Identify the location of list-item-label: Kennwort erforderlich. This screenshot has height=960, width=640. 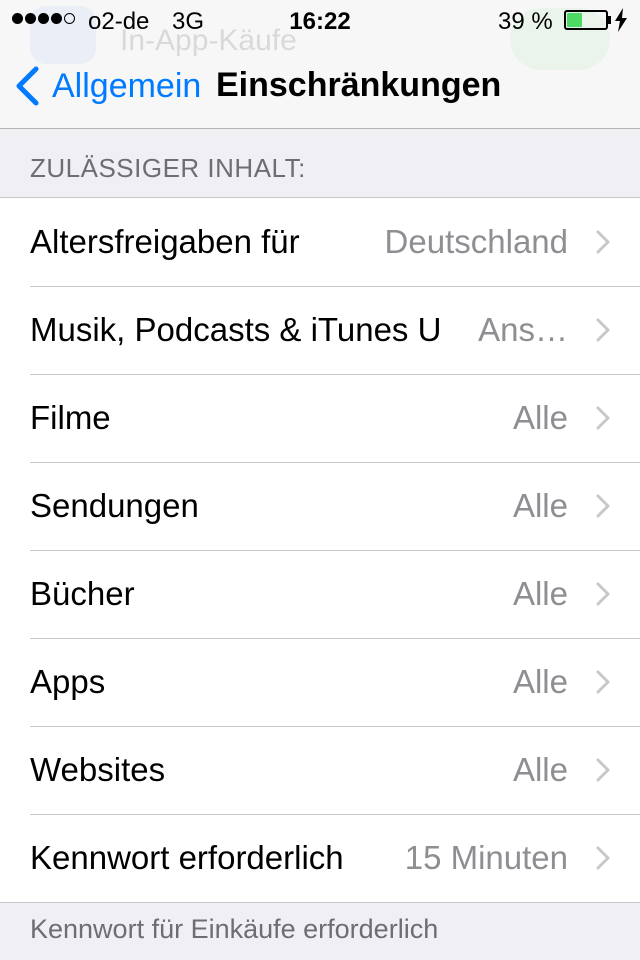
(187, 857).